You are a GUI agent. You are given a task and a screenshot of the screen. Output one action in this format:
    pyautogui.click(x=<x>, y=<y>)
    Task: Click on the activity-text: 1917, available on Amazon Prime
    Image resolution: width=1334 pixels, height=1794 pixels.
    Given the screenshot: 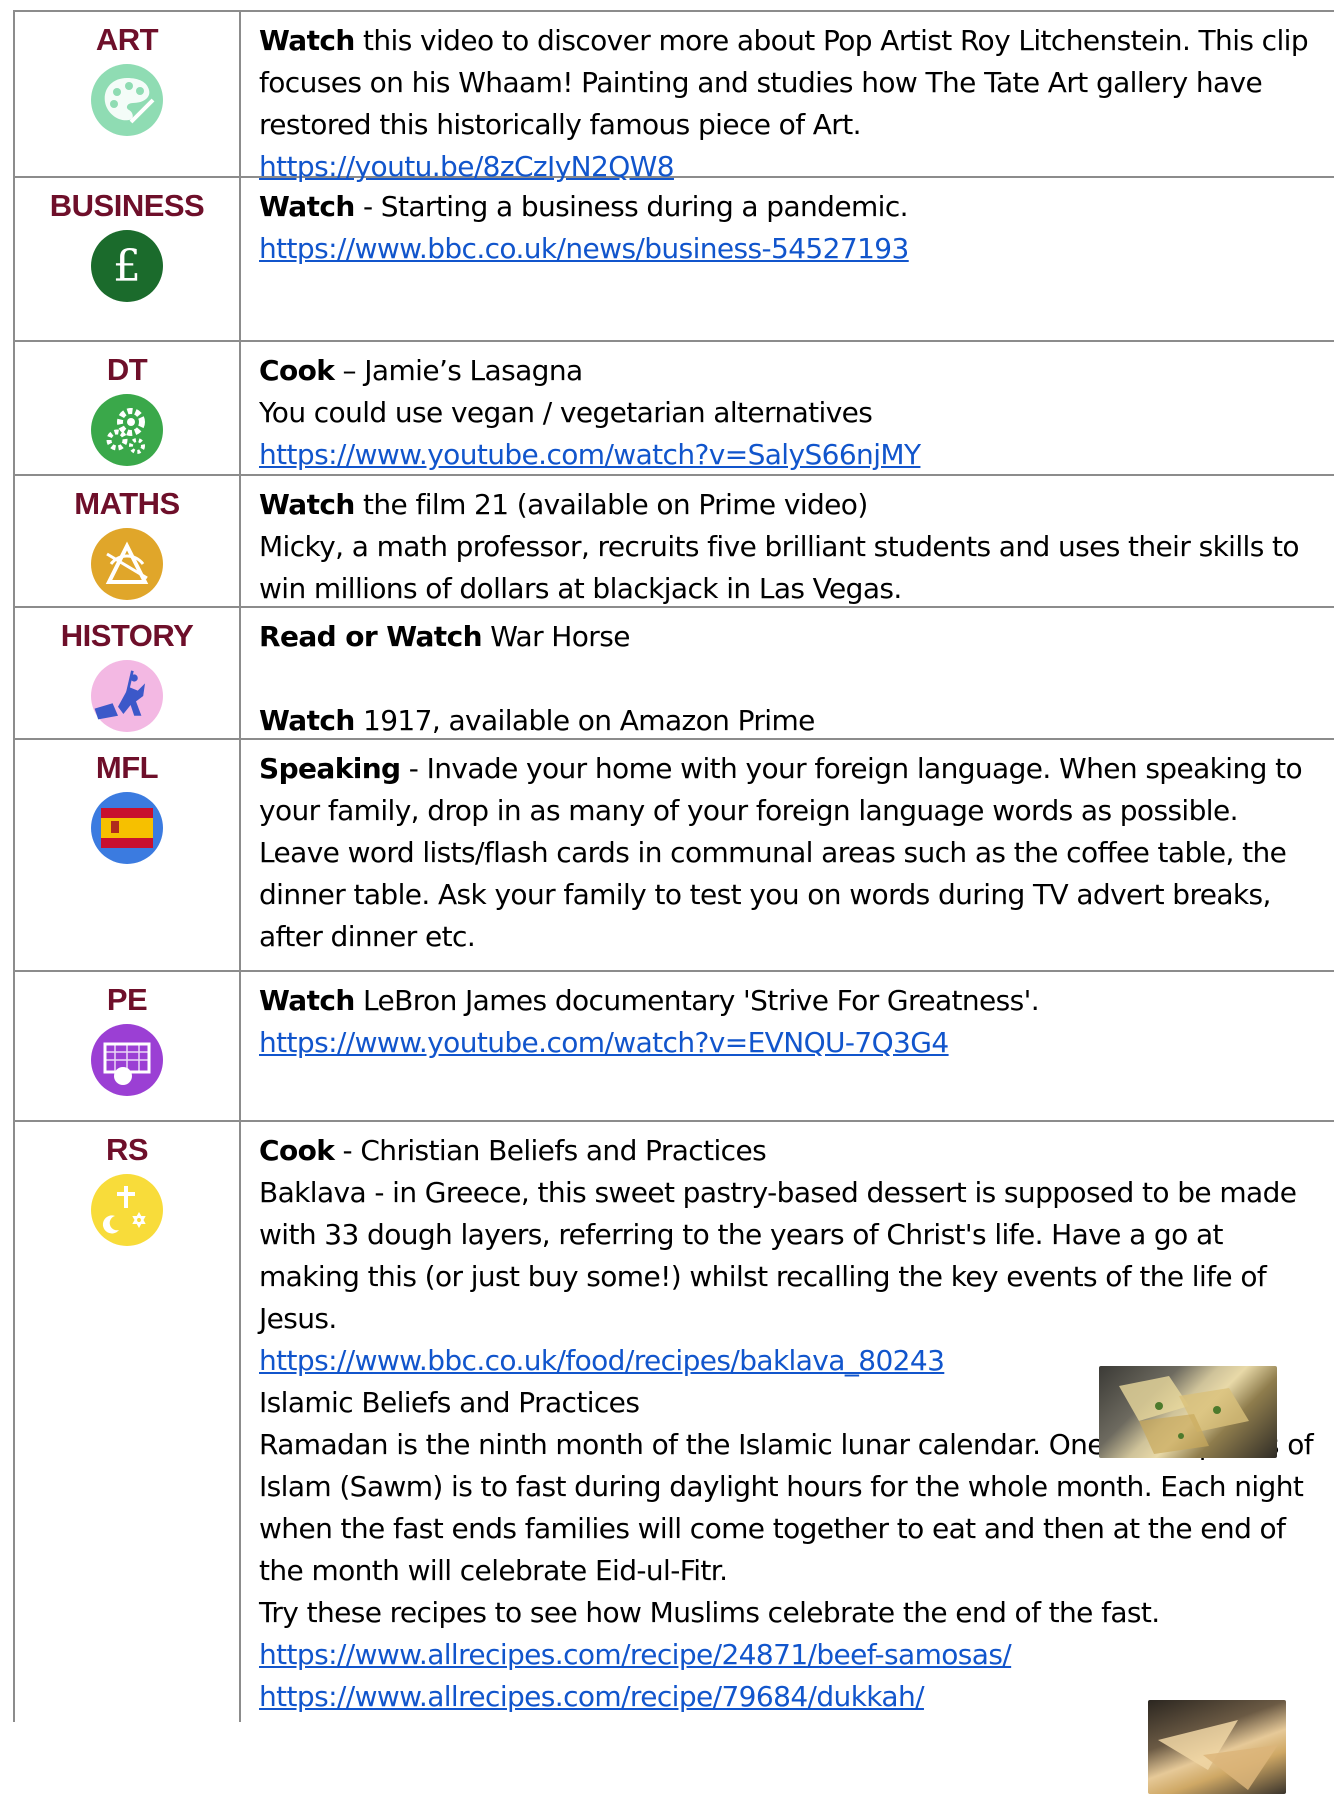 What is the action you would take?
    pyautogui.click(x=584, y=720)
    